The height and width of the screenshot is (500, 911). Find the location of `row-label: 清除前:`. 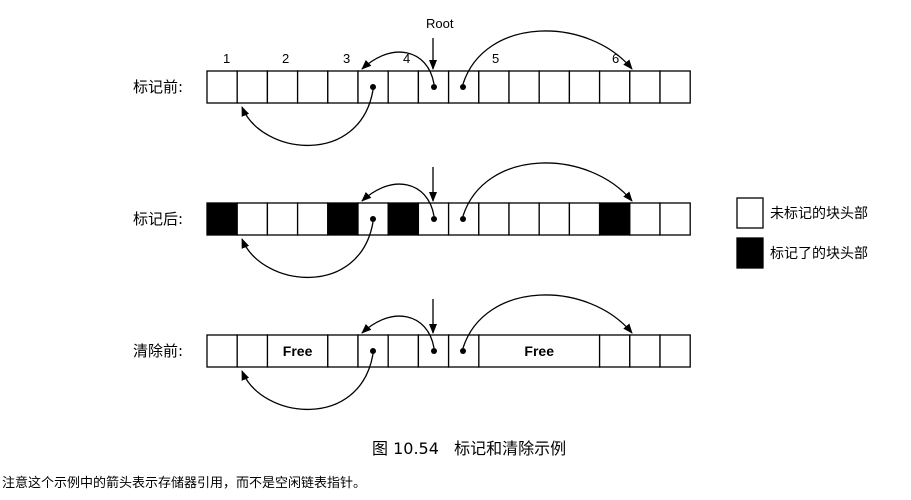

row-label: 清除前: is located at coordinates (158, 351).